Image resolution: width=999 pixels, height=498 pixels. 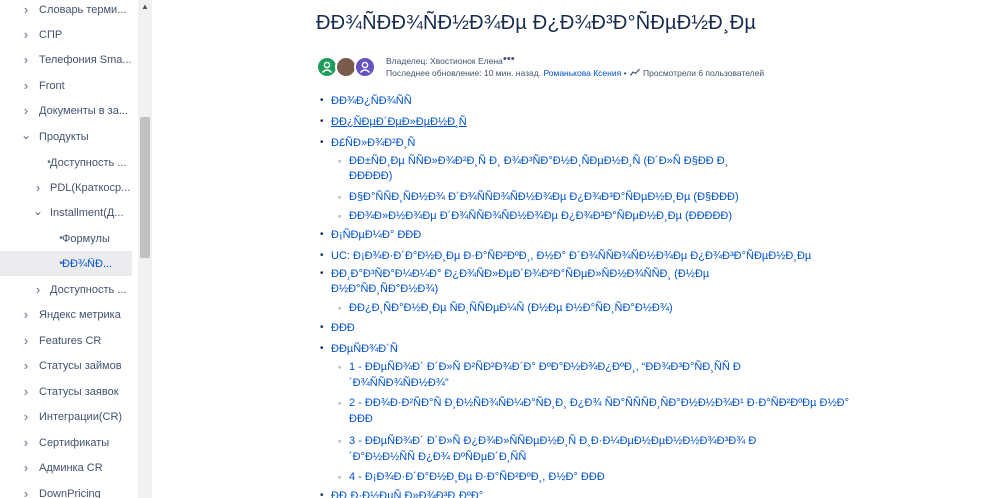 What do you see at coordinates (582, 73) in the screenshot?
I see `last-editor-link: Романькова Ксения` at bounding box center [582, 73].